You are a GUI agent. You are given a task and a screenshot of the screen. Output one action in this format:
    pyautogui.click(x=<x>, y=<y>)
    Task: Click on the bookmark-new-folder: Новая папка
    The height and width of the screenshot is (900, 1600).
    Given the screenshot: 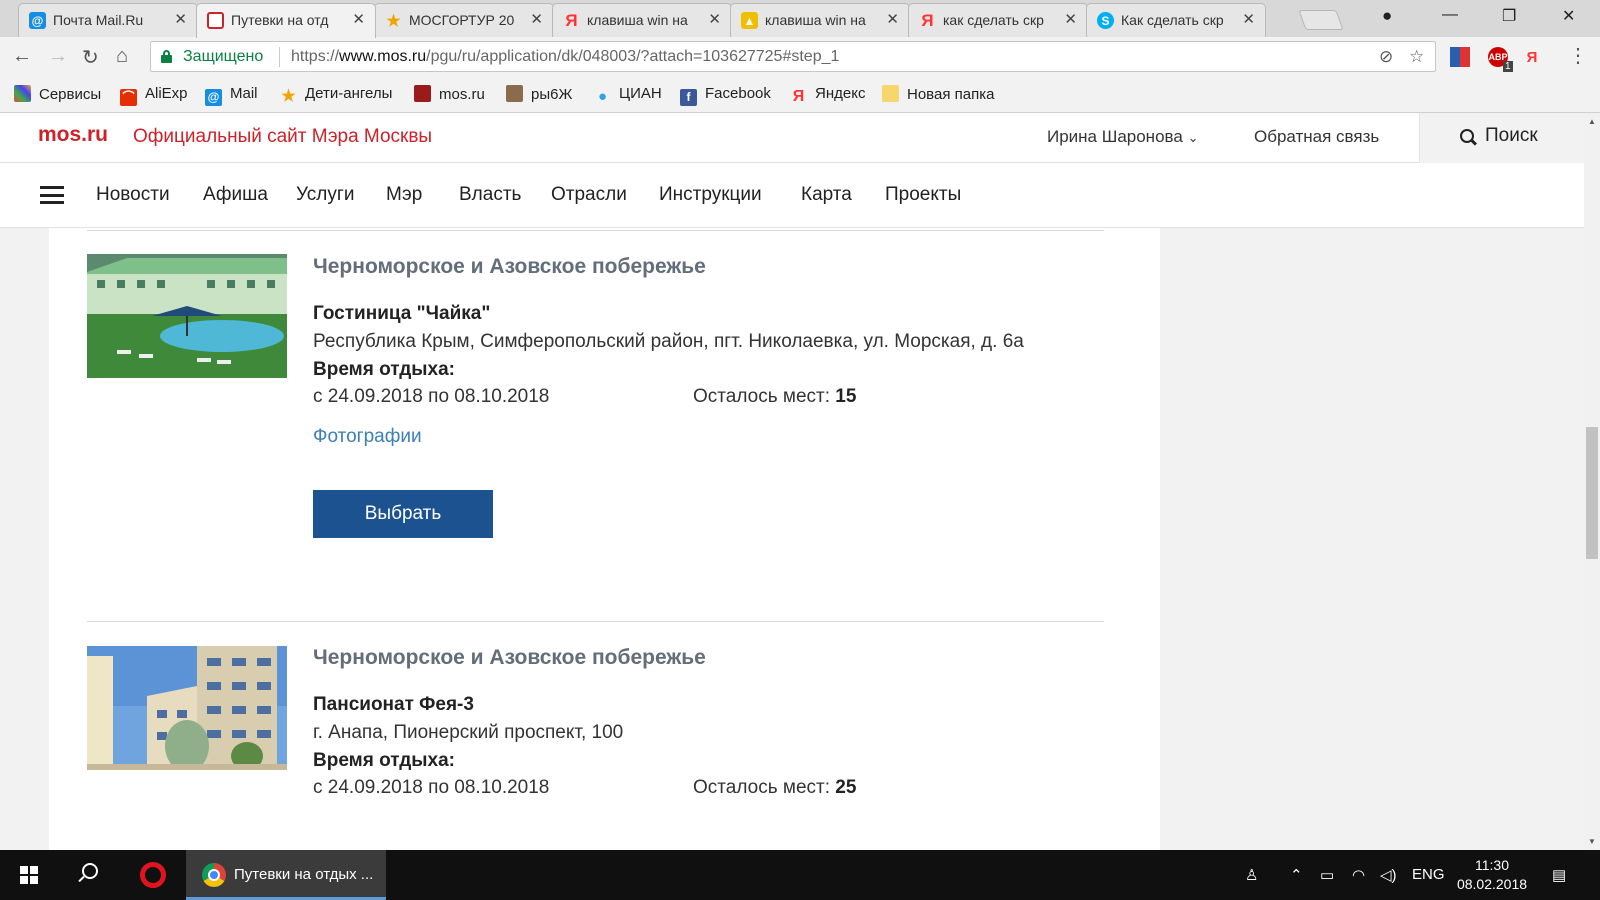 What is the action you would take?
    pyautogui.click(x=938, y=94)
    